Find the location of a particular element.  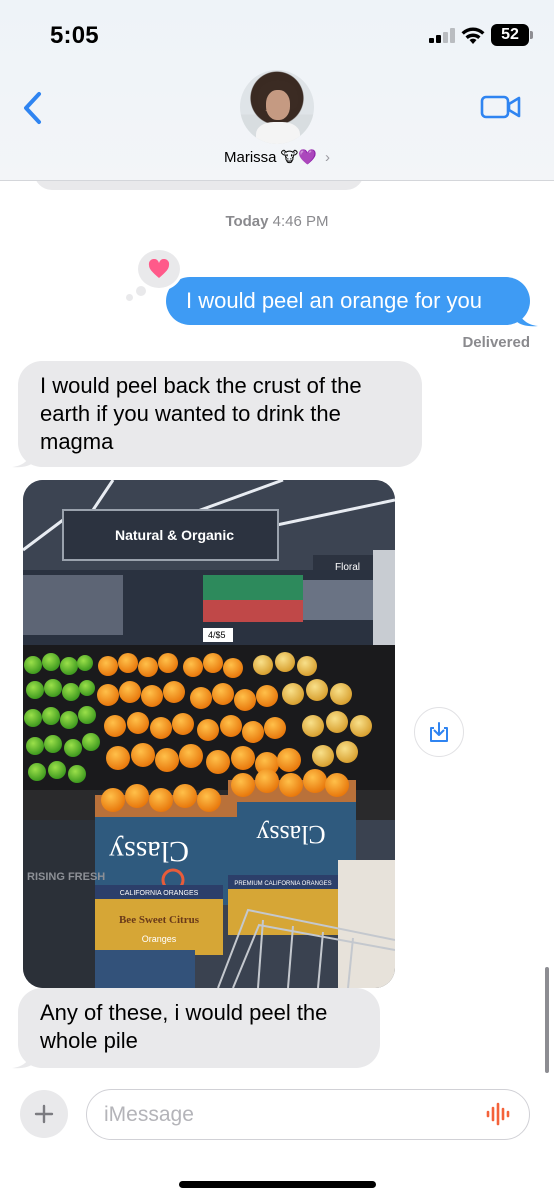

home-indicator is located at coordinates (277, 1184).